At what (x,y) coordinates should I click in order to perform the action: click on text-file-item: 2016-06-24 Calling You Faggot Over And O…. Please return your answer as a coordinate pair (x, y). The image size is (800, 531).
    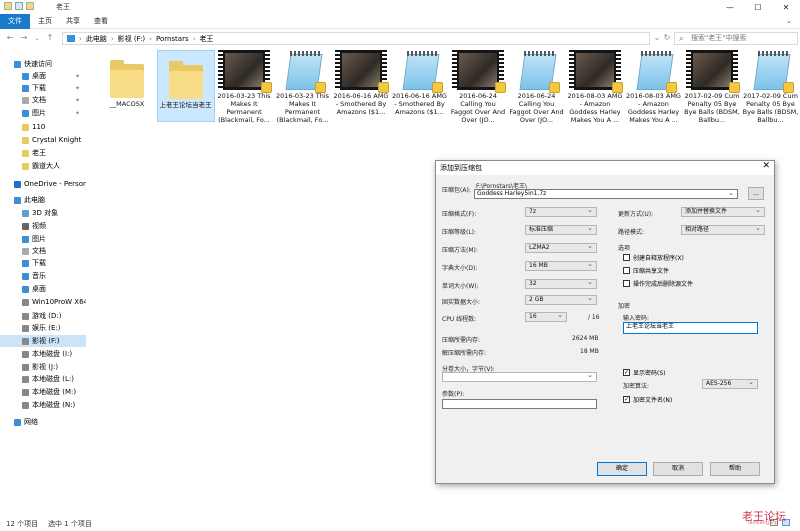
    Looking at the image, I should click on (537, 87).